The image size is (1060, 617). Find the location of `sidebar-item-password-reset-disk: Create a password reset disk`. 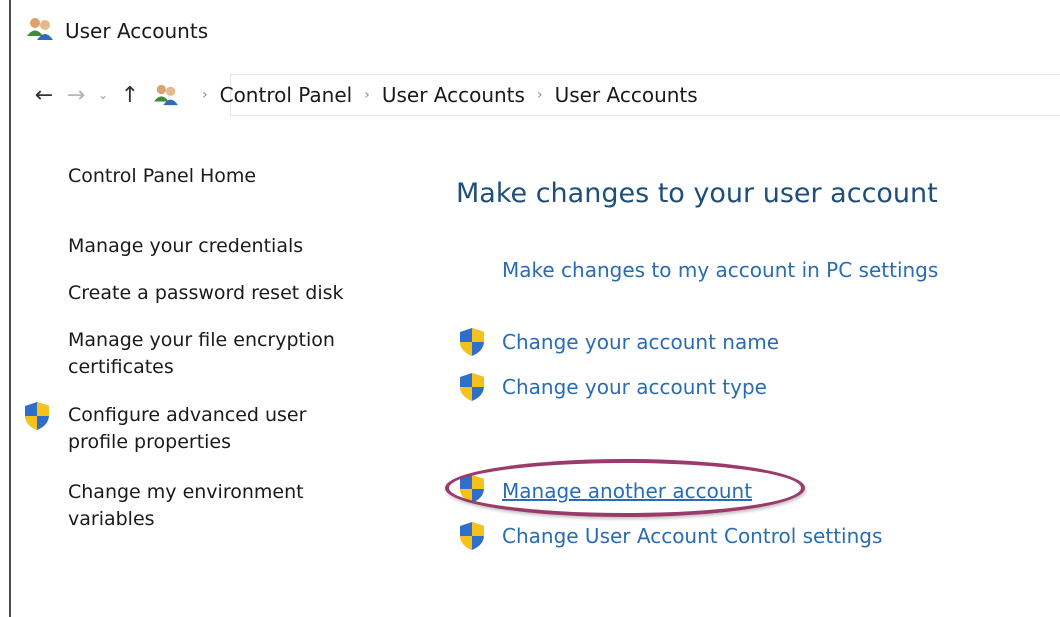

sidebar-item-password-reset-disk: Create a password reset disk is located at coordinates (206, 293).